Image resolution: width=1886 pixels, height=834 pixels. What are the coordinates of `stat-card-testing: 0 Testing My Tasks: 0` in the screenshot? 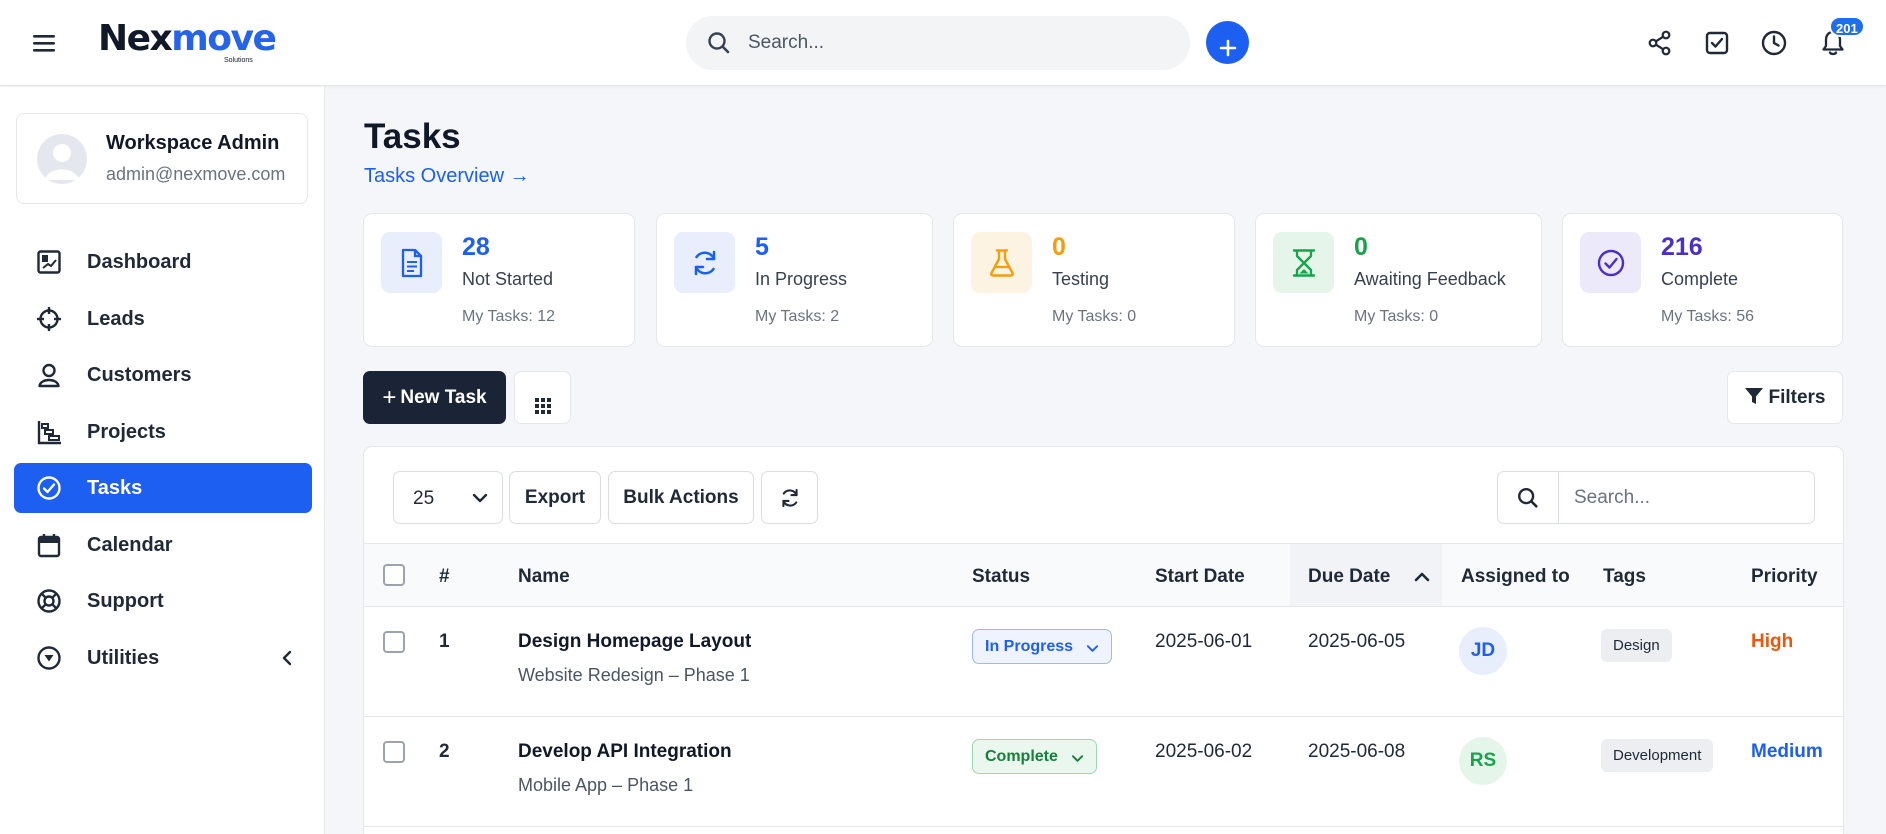 It's located at (1094, 280).